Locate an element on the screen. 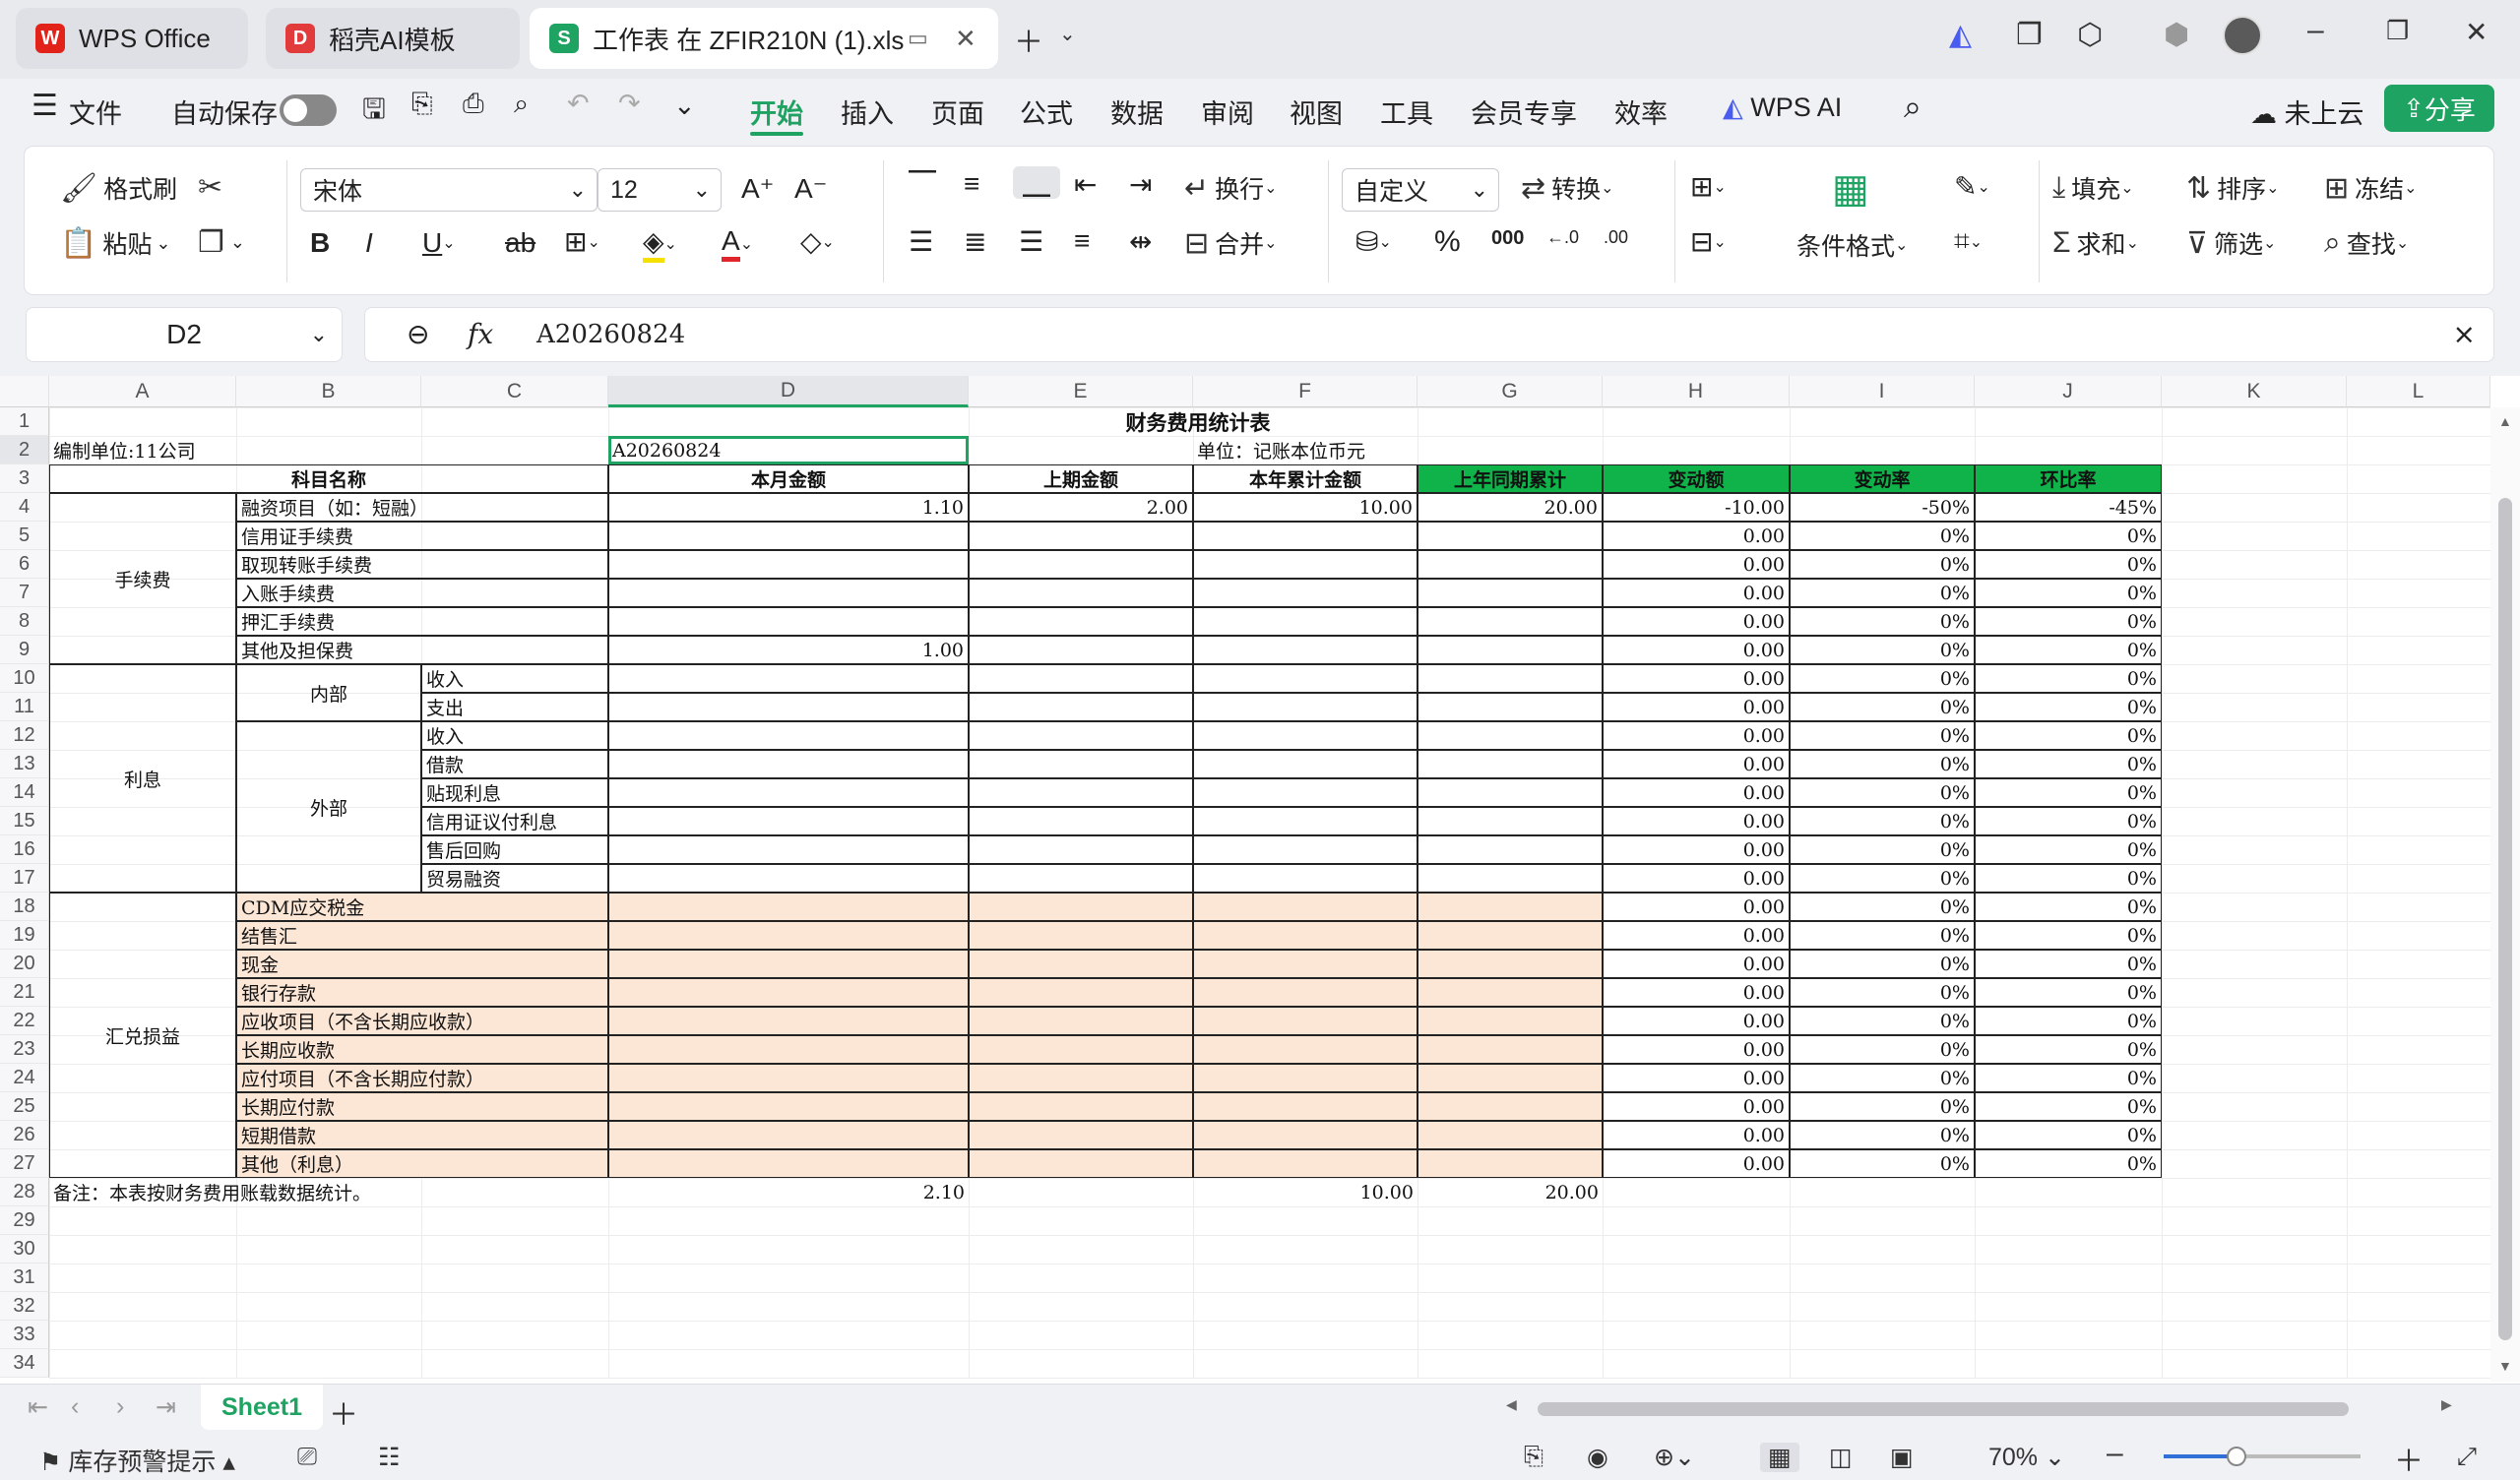 This screenshot has width=2520, height=1480. row-header: 22 is located at coordinates (24, 1021).